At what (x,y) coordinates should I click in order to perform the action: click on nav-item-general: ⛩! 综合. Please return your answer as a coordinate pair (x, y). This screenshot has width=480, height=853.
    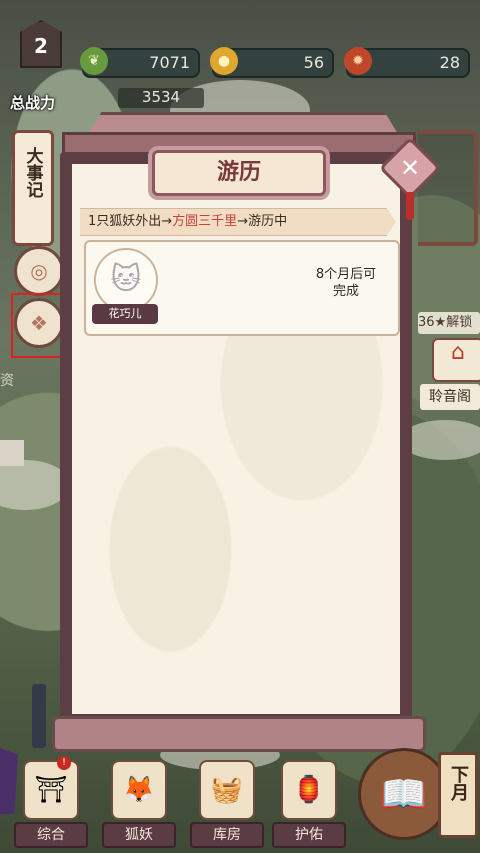
    Looking at the image, I should click on (51, 802).